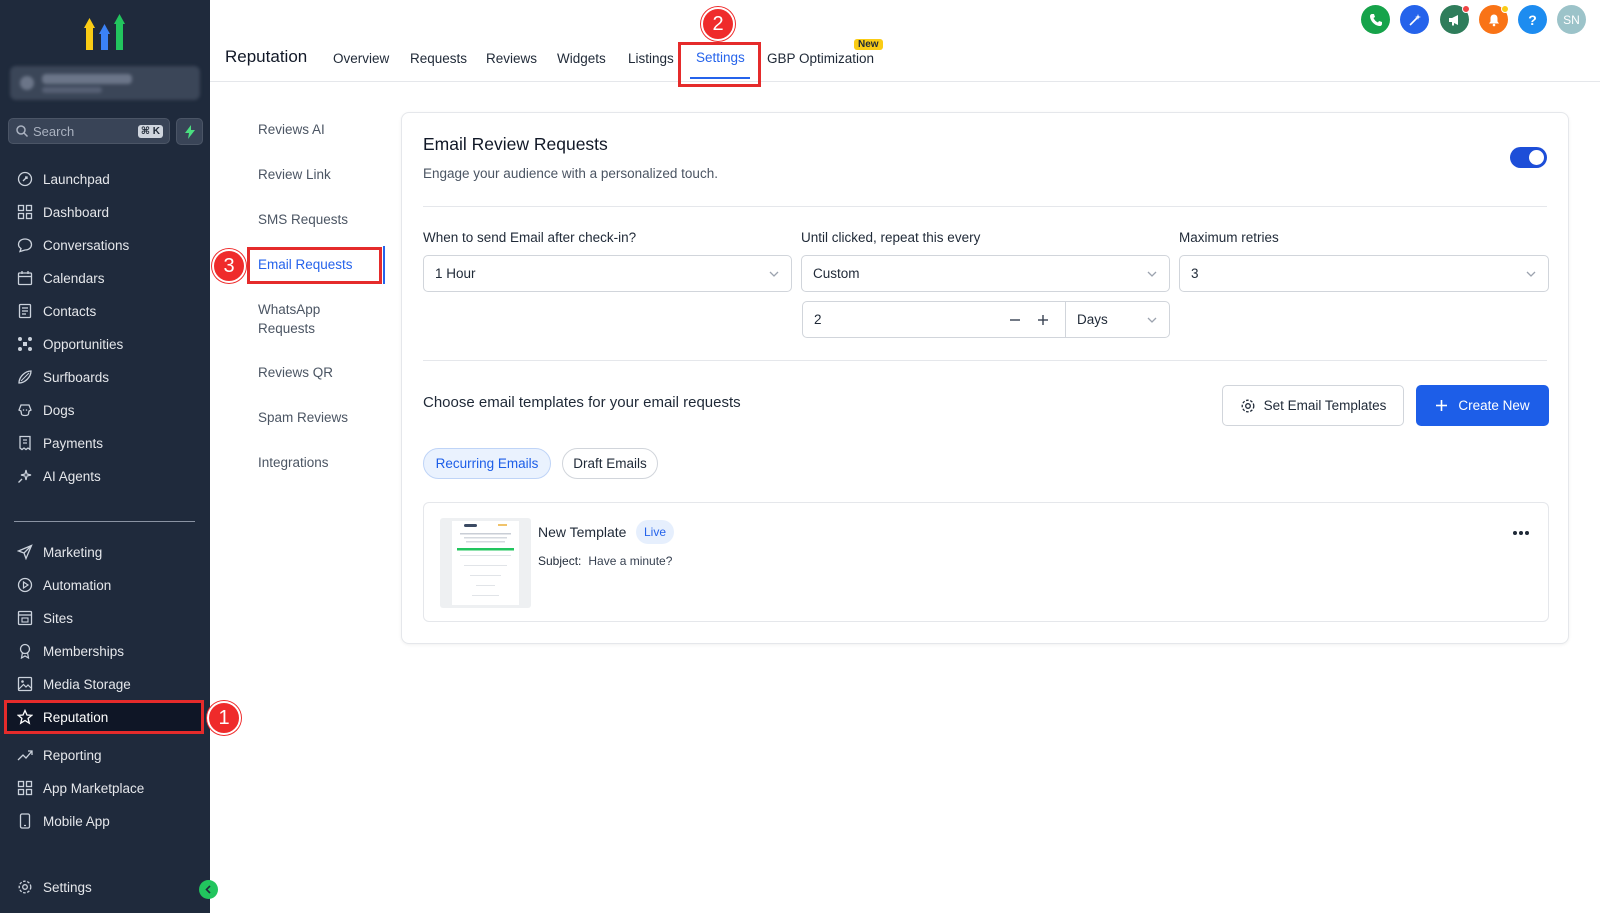 The image size is (1600, 913). I want to click on sidebar-item-settings: Settings, so click(104, 887).